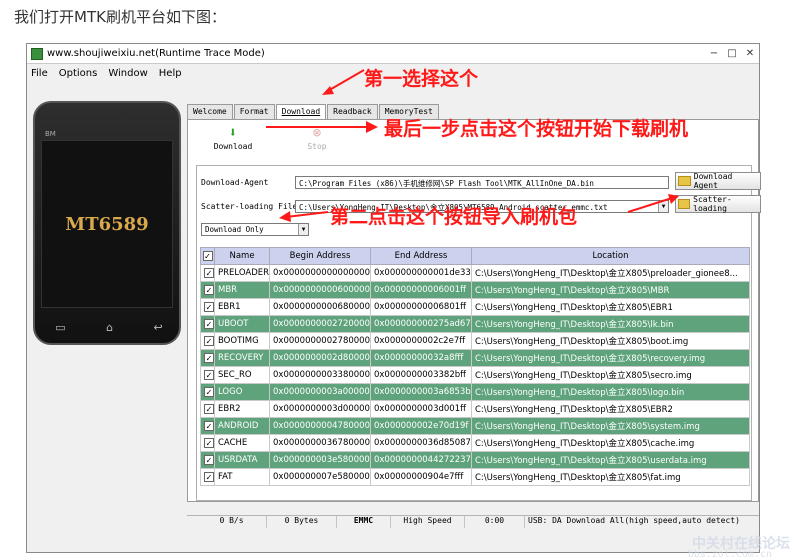  Describe the element at coordinates (242, 273) in the screenshot. I see `cell-name: PRELOADER` at that location.